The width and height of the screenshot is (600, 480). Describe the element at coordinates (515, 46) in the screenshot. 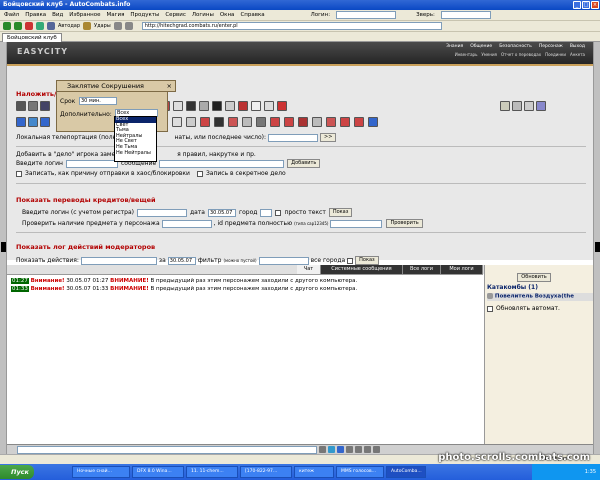

I see `nav-security: Безопасность` at that location.